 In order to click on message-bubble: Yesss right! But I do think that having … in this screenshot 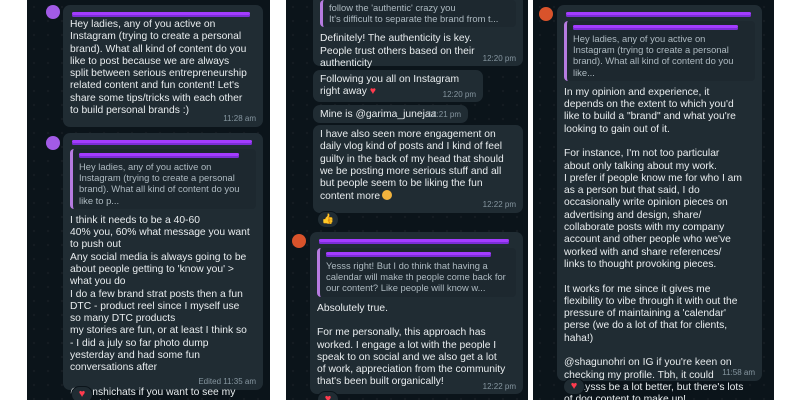, I will do `click(416, 313)`.